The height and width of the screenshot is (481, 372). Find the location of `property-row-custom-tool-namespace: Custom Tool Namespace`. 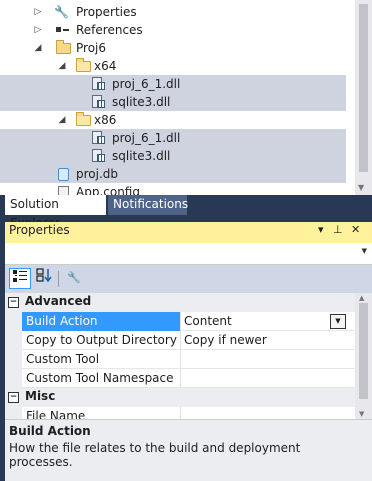

property-row-custom-tool-namespace: Custom Tool Namespace is located at coordinates (180, 378).